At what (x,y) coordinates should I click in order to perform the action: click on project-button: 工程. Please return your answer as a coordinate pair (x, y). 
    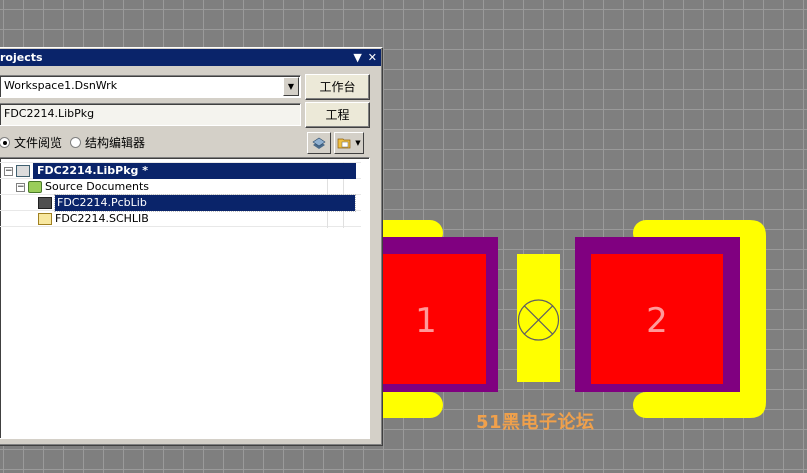
    Looking at the image, I should click on (337, 115).